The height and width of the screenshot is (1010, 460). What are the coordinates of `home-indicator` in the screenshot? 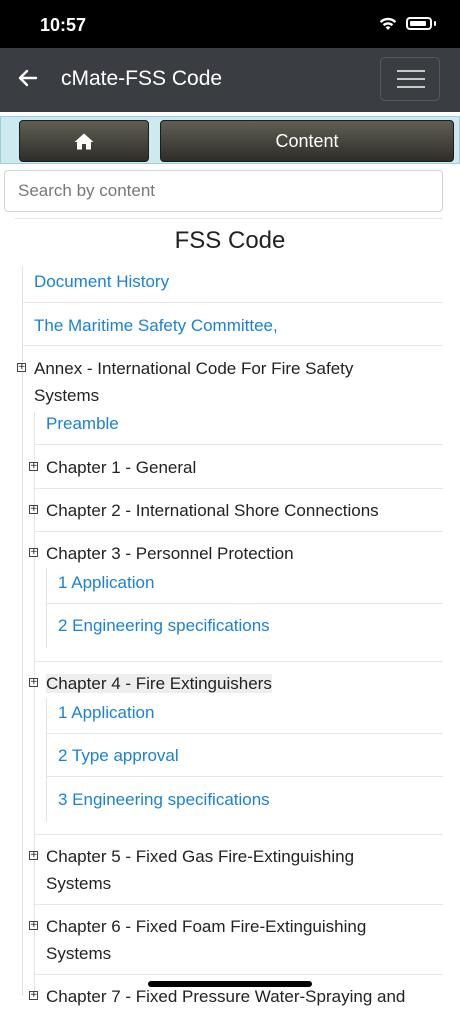 It's located at (230, 984).